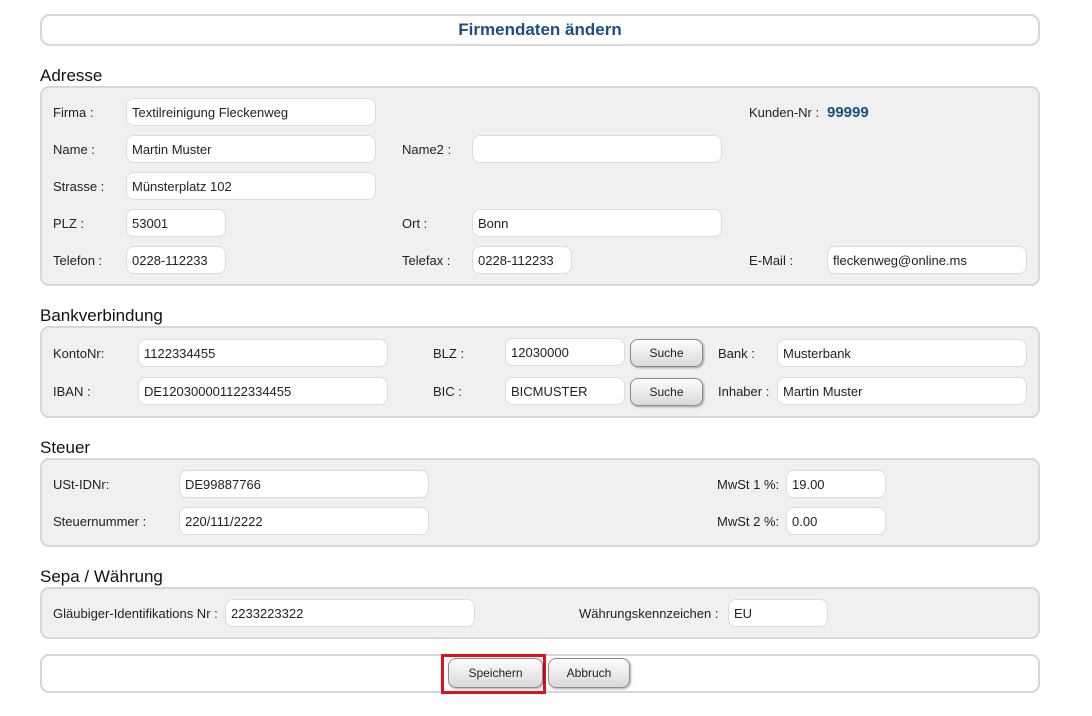 The width and height of the screenshot is (1092, 716). What do you see at coordinates (81, 484) in the screenshot?
I see `ustid-label: USt-IDNr:` at bounding box center [81, 484].